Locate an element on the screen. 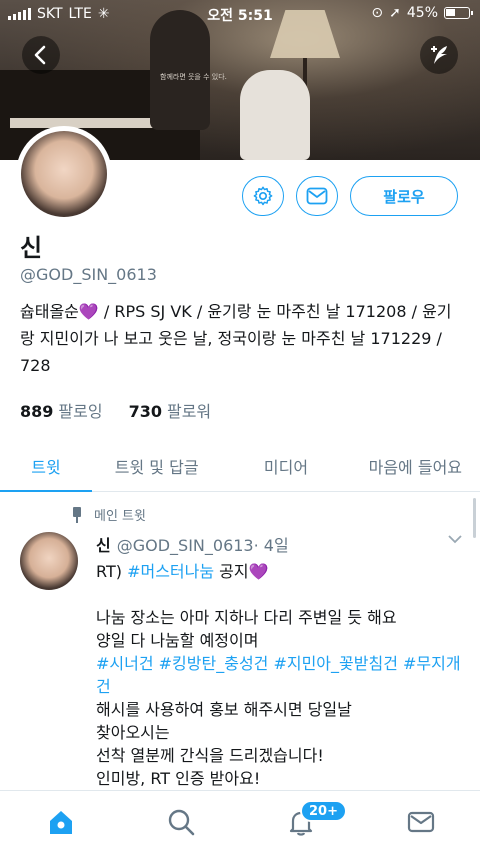  back-button is located at coordinates (41, 55).